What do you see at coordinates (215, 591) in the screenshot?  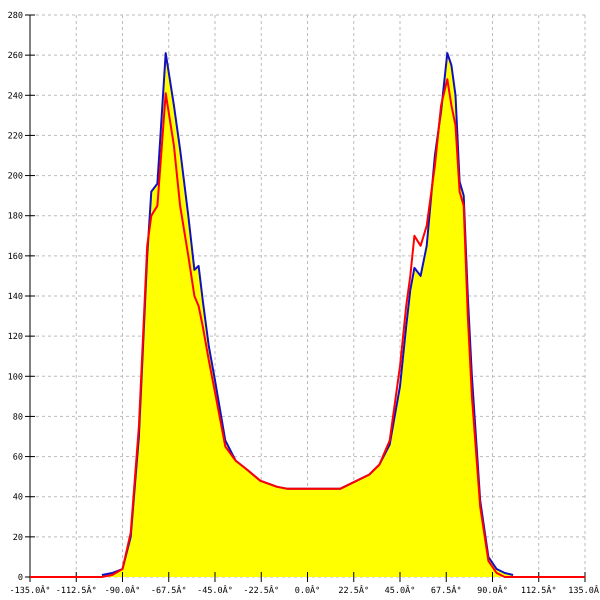 I see `tick-label: -45.0Â°` at bounding box center [215, 591].